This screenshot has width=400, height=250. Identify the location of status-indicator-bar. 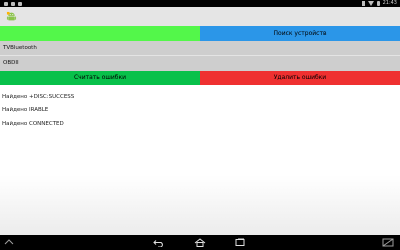
(100, 33).